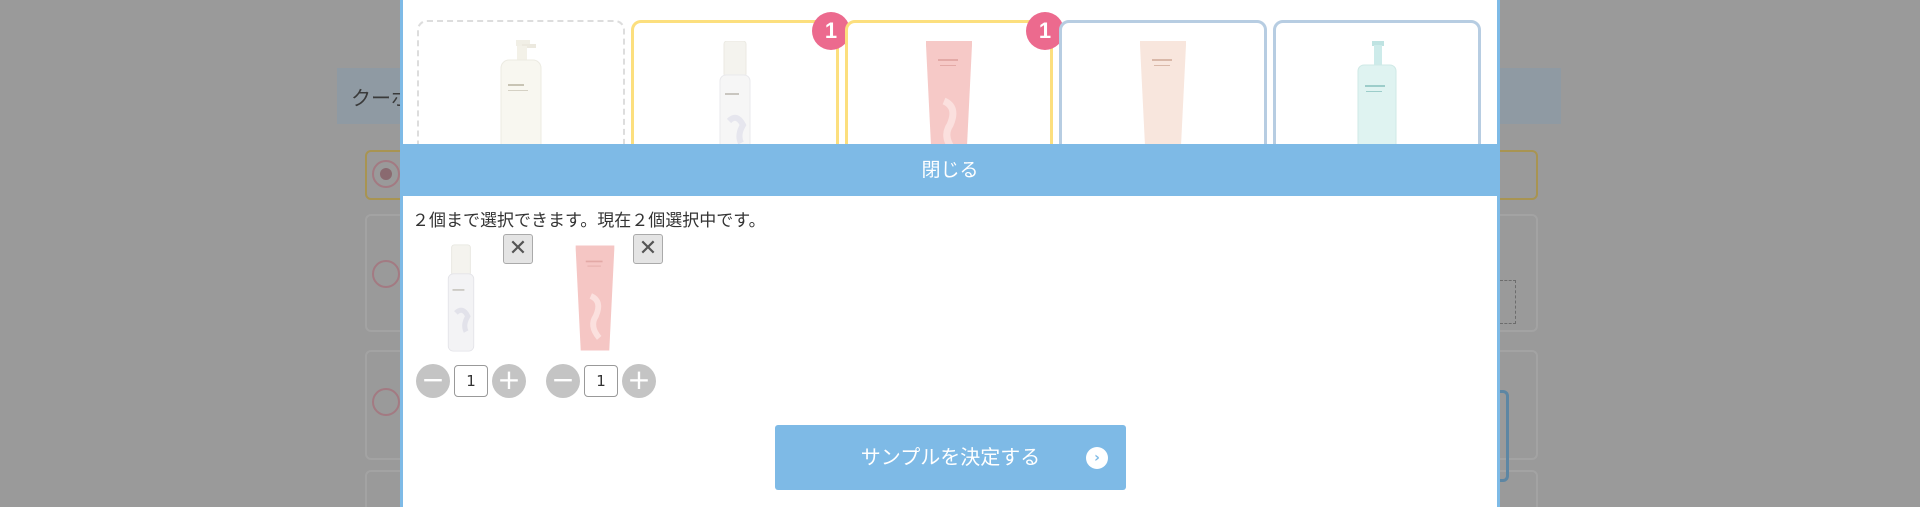  Describe the element at coordinates (1097, 458) in the screenshot. I see `chevron-right-icon: ›` at that location.